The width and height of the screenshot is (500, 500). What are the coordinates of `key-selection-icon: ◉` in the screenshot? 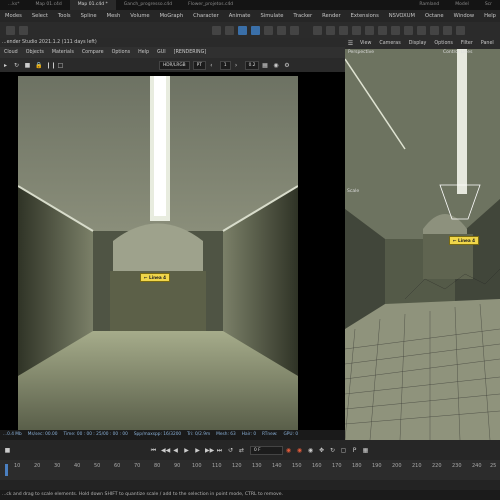 It's located at (310, 450).